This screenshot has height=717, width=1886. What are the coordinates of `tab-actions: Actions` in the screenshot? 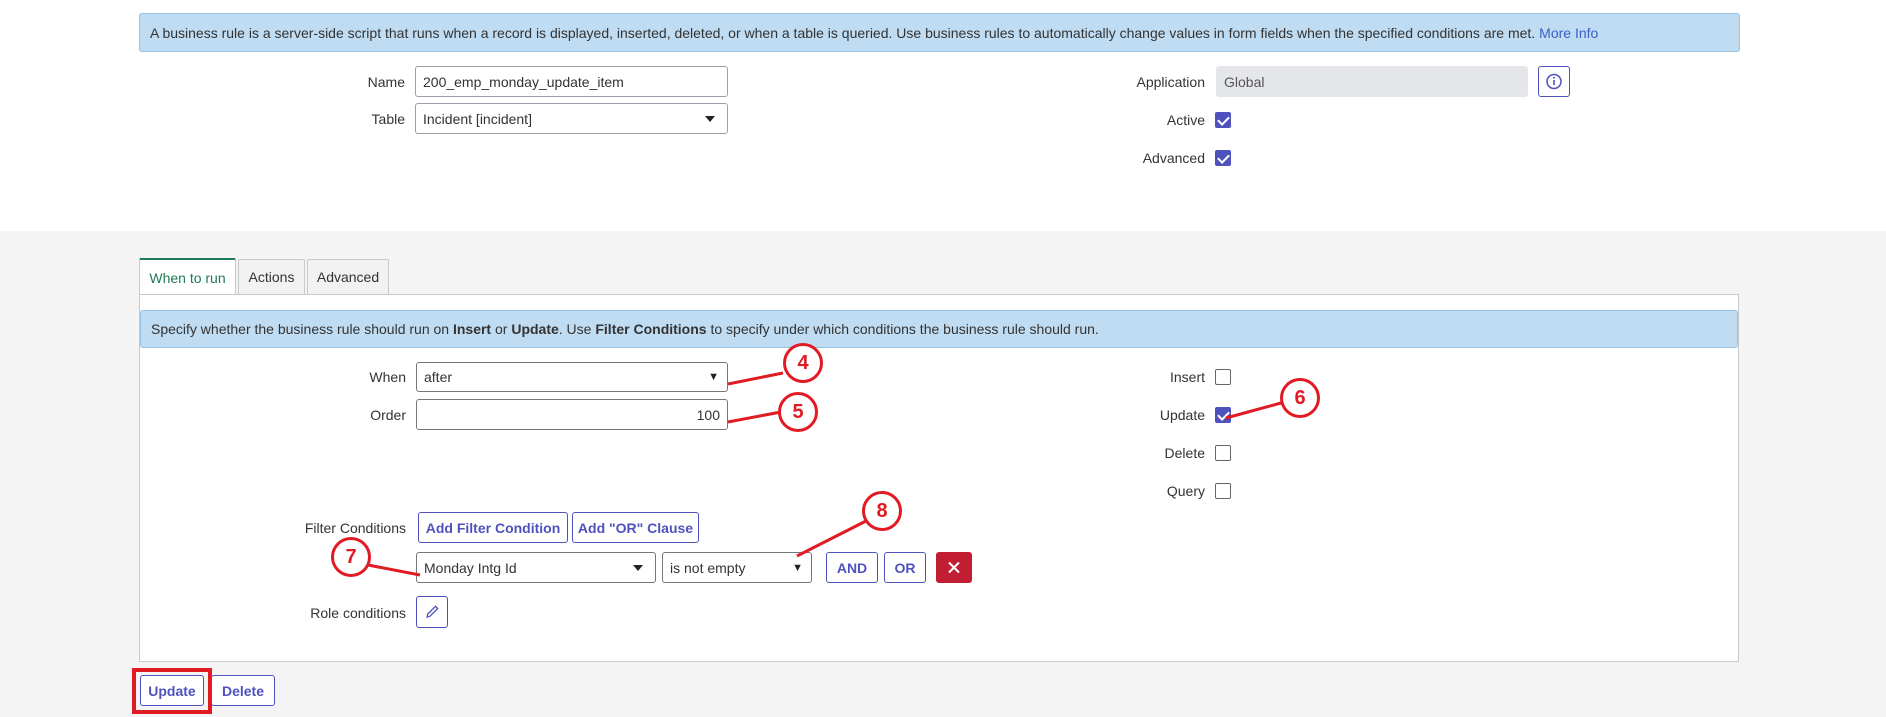 It's located at (271, 276).